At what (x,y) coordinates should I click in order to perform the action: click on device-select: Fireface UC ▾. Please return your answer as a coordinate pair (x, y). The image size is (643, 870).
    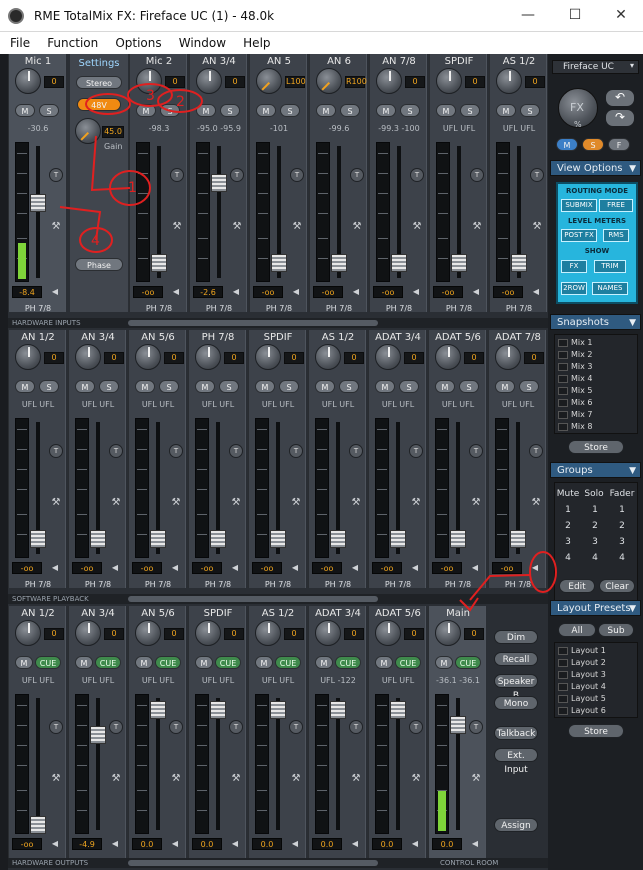
    Looking at the image, I should click on (595, 67).